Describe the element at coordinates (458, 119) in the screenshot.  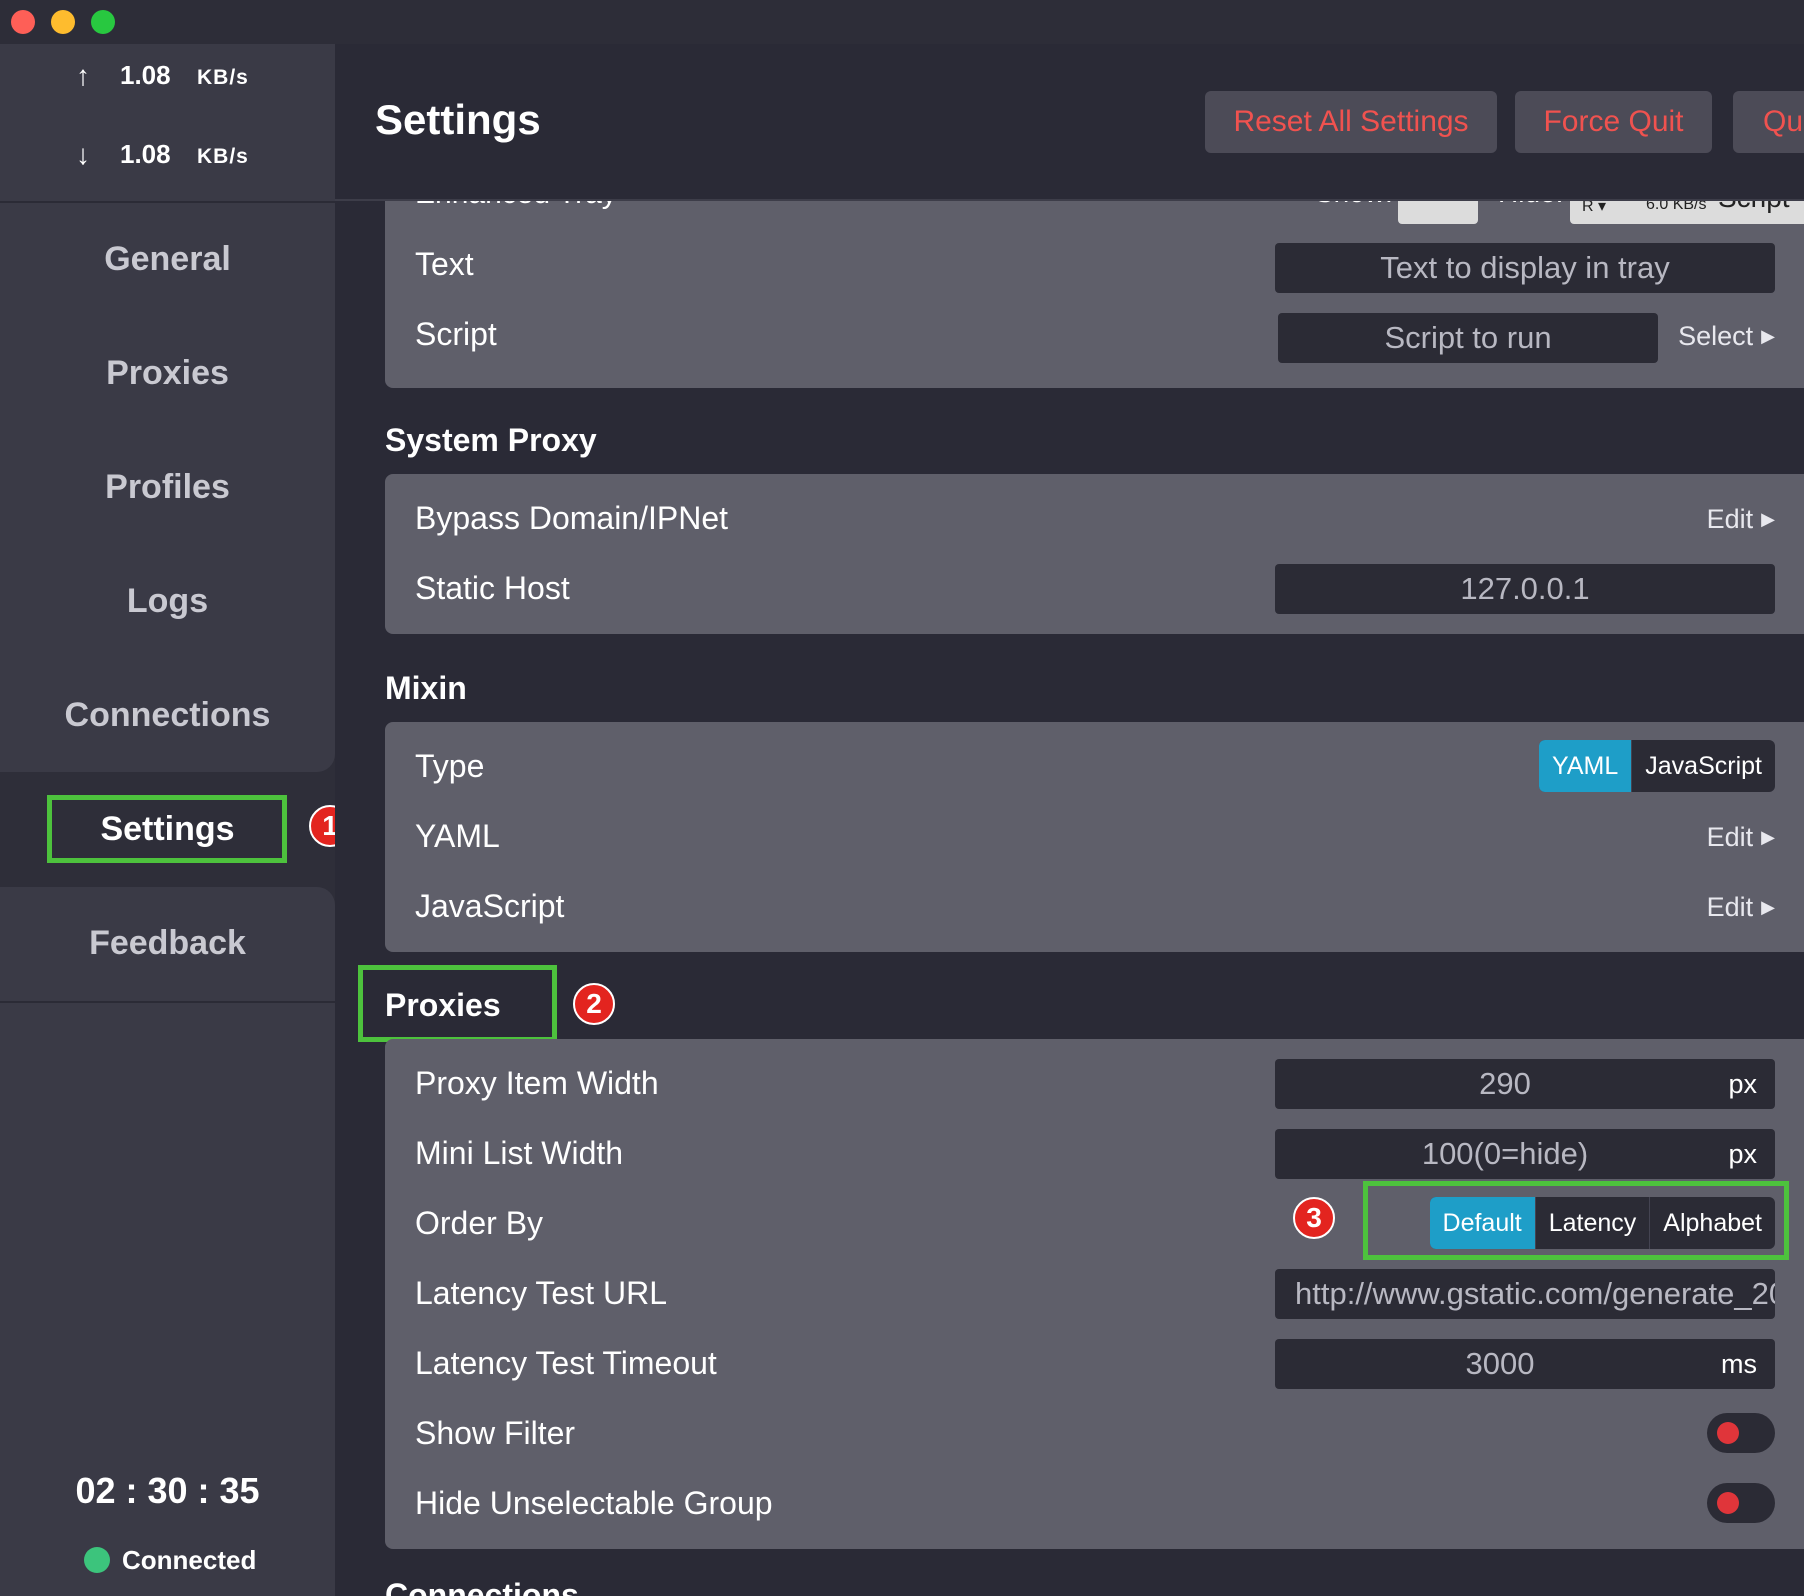
I see `page-title: Settings` at that location.